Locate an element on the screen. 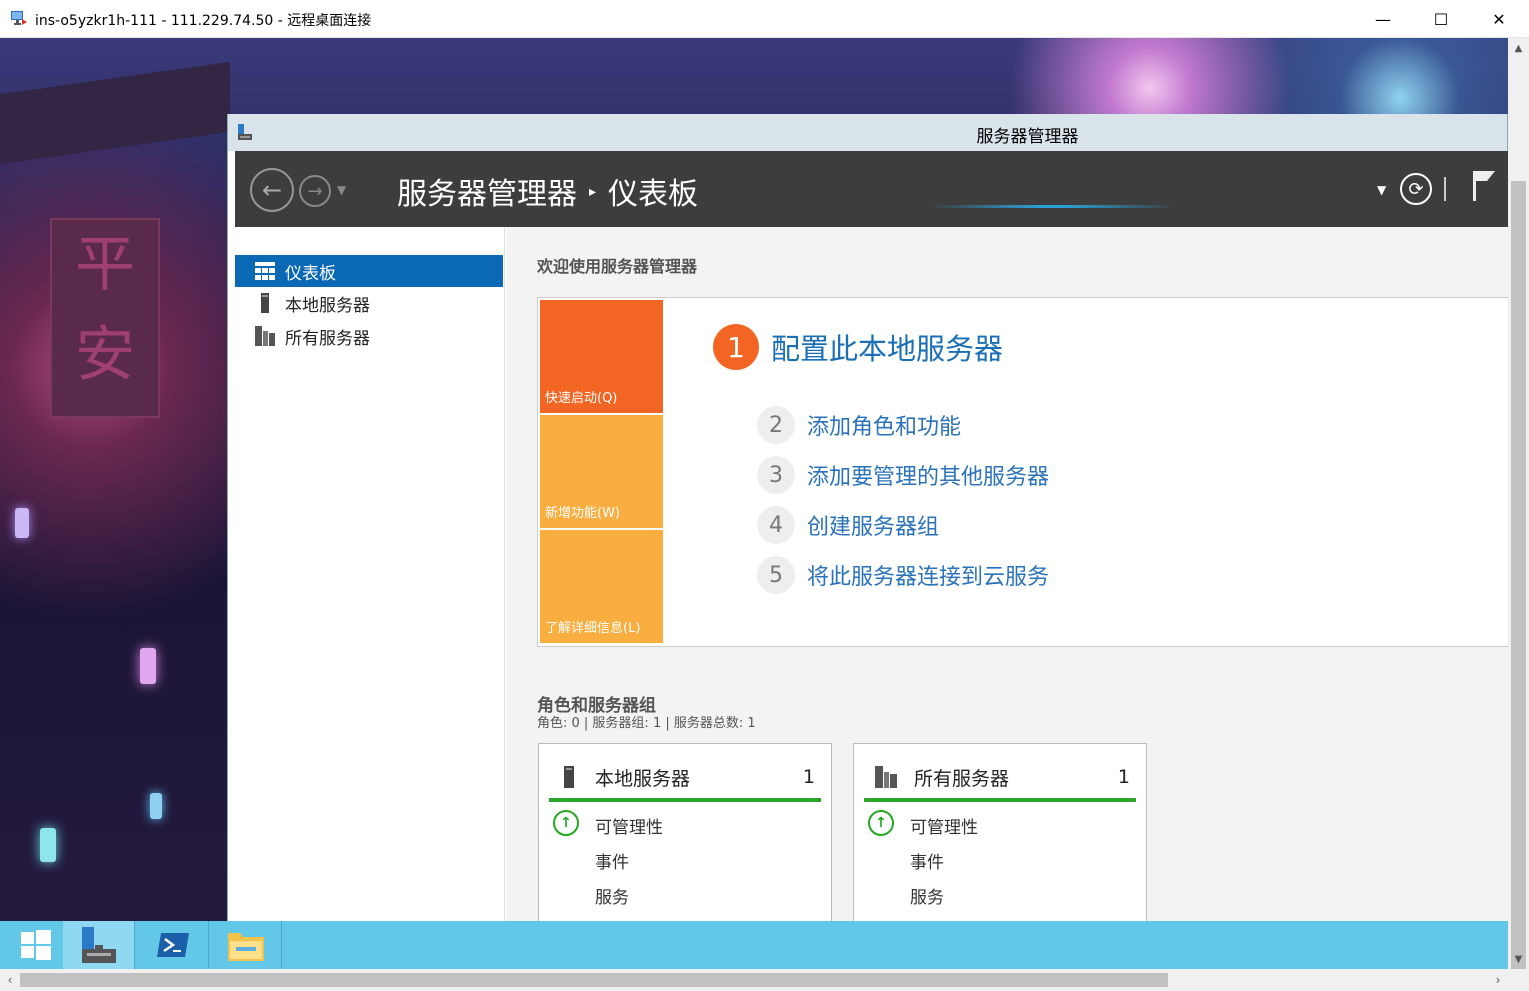 This screenshot has height=991, width=1529. card-header: 所有服务器 1 is located at coordinates (1000, 779).